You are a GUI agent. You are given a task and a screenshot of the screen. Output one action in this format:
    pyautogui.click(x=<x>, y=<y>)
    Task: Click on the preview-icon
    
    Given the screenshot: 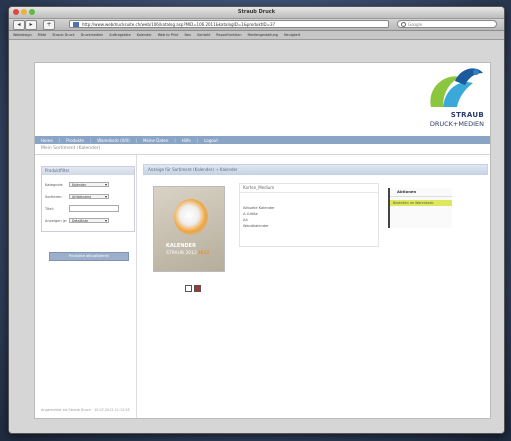 What is the action you would take?
    pyautogui.click(x=188, y=288)
    